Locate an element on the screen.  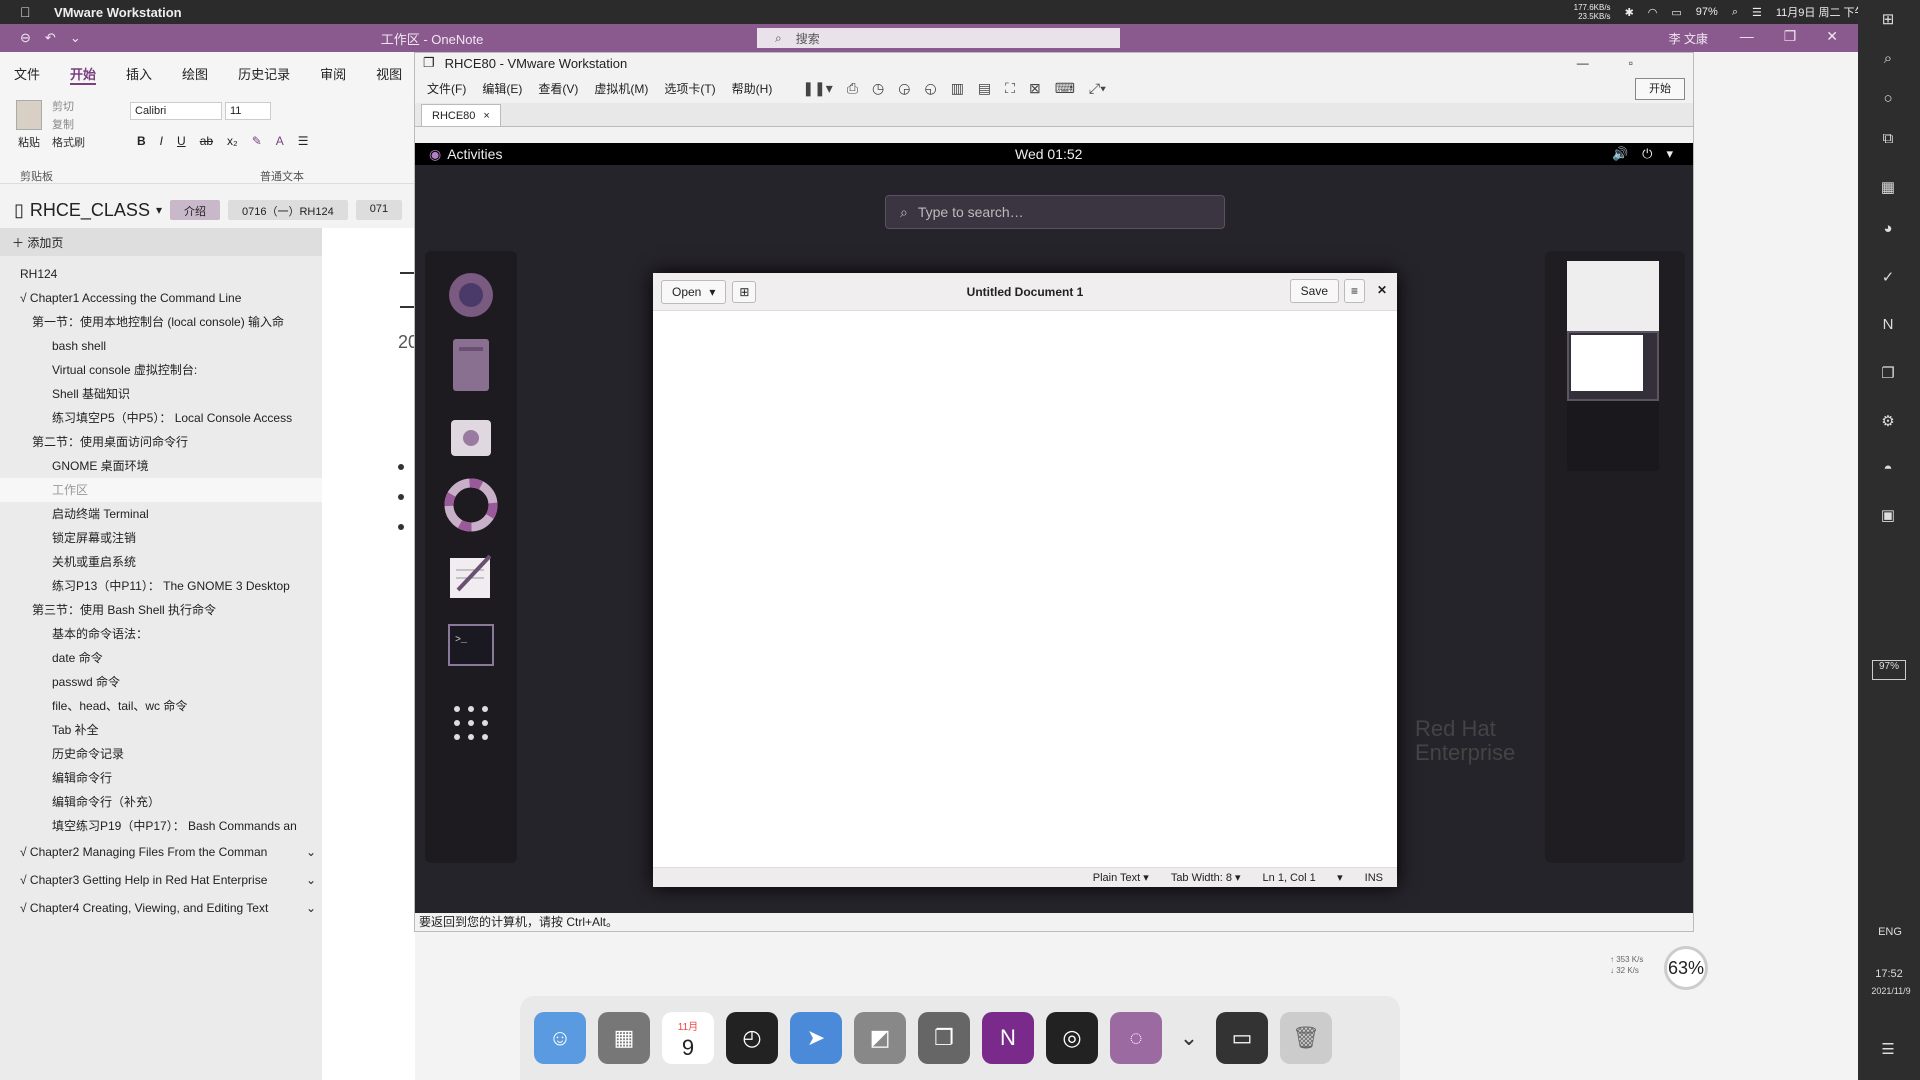
app-icon: ◕ is located at coordinates (1888, 230).